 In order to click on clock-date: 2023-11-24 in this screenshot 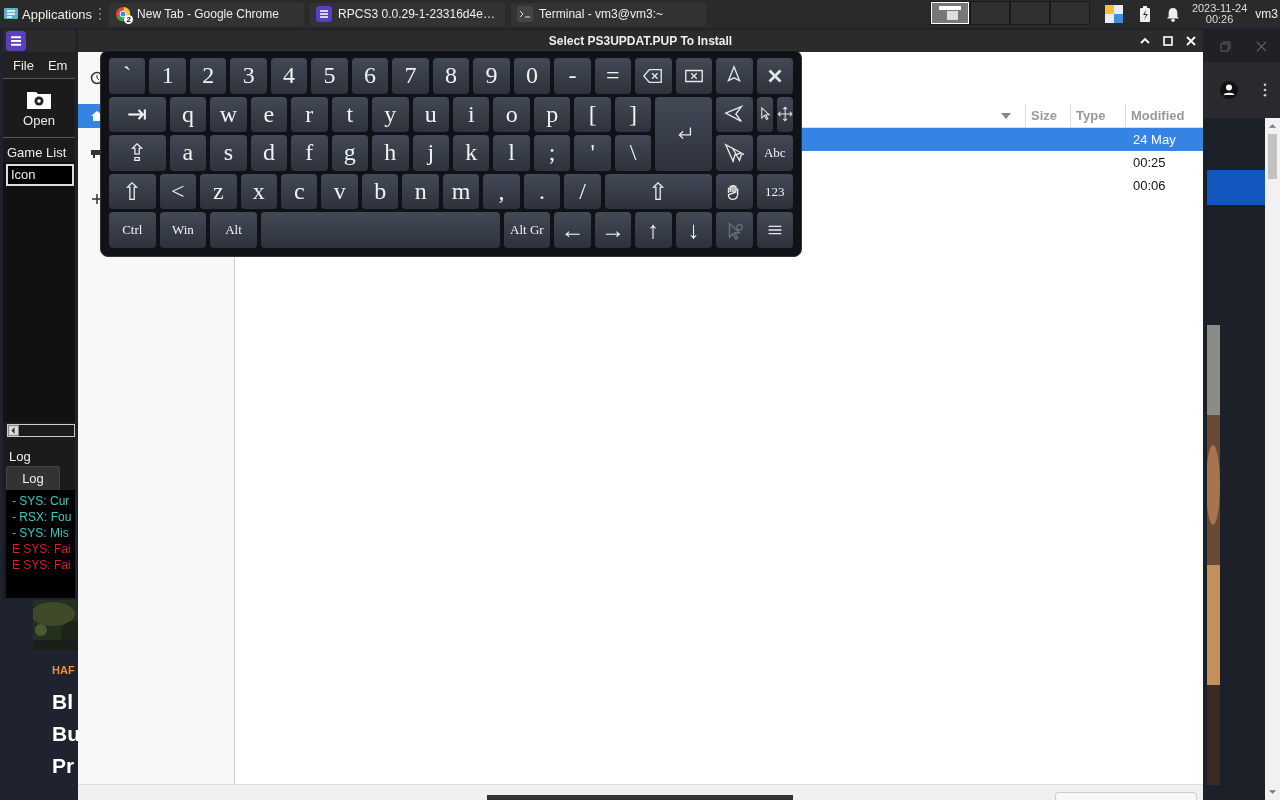, I will do `click(1219, 8)`.